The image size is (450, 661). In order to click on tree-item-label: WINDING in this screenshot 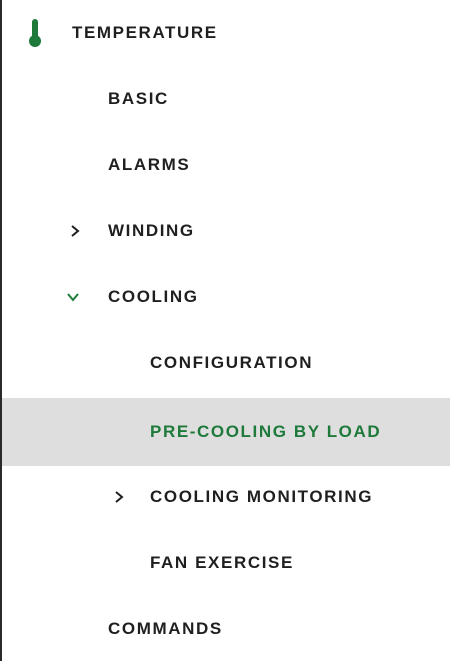, I will do `click(151, 230)`.